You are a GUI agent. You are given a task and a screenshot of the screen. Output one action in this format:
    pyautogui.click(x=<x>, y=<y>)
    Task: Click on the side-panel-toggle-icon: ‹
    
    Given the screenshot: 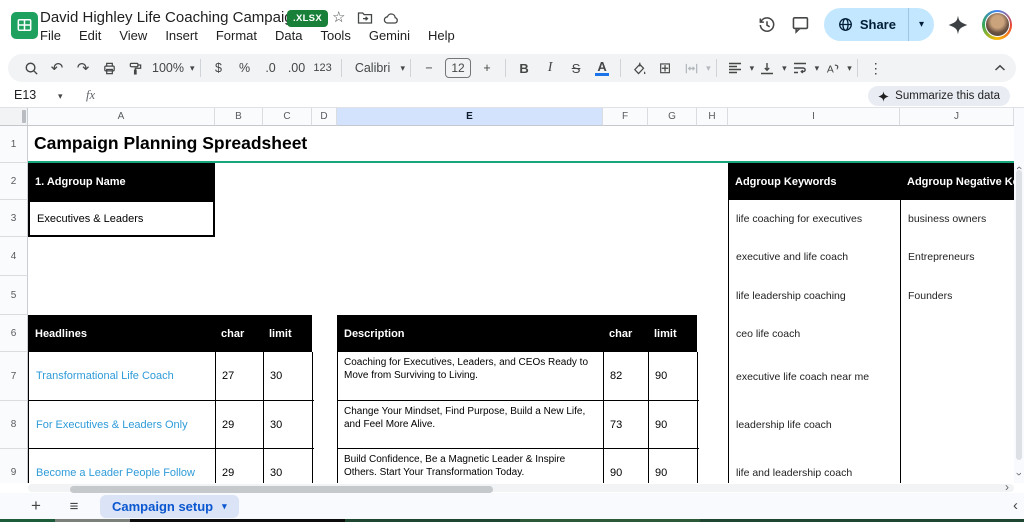 What is the action you would take?
    pyautogui.click(x=1015, y=505)
    